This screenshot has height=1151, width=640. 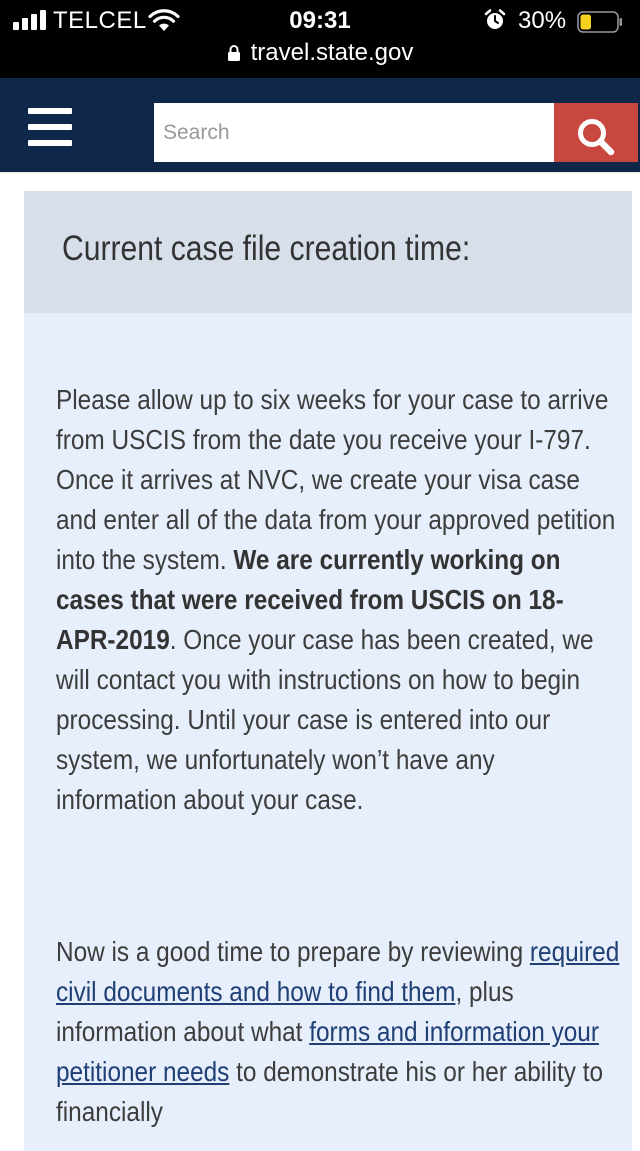 I want to click on search-button, so click(x=596, y=132).